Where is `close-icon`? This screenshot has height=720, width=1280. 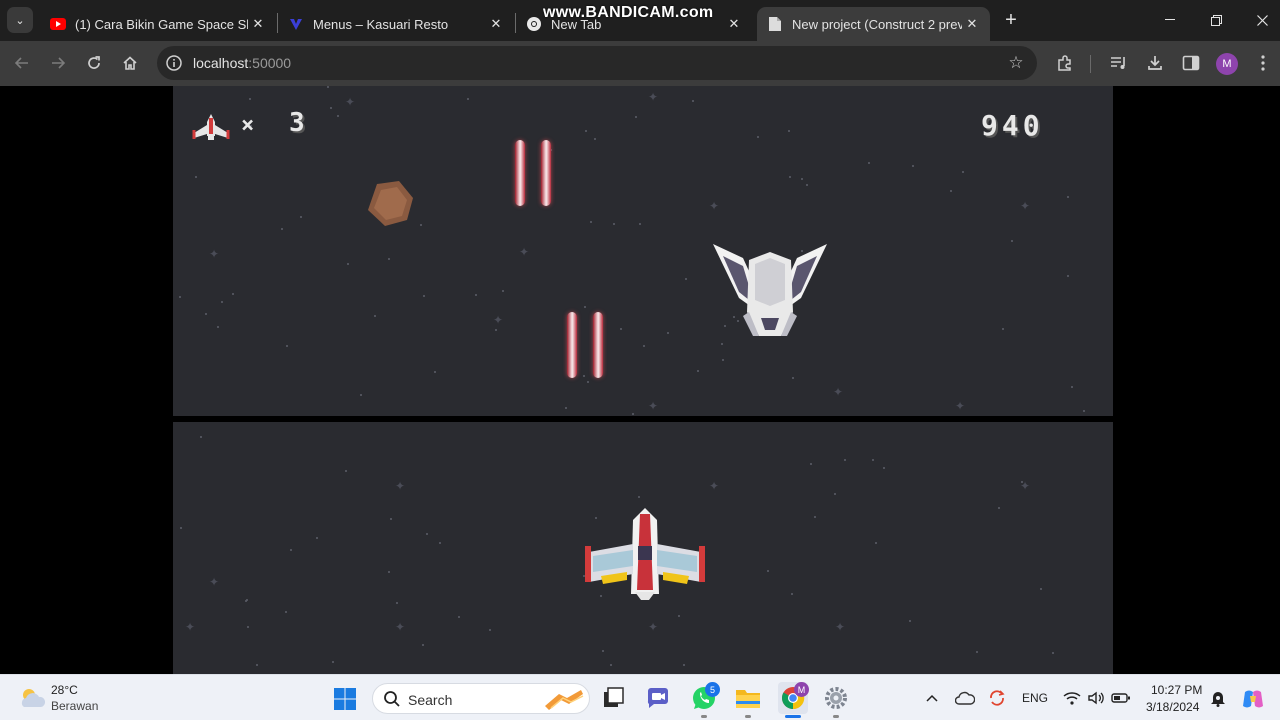
close-icon is located at coordinates (1262, 20).